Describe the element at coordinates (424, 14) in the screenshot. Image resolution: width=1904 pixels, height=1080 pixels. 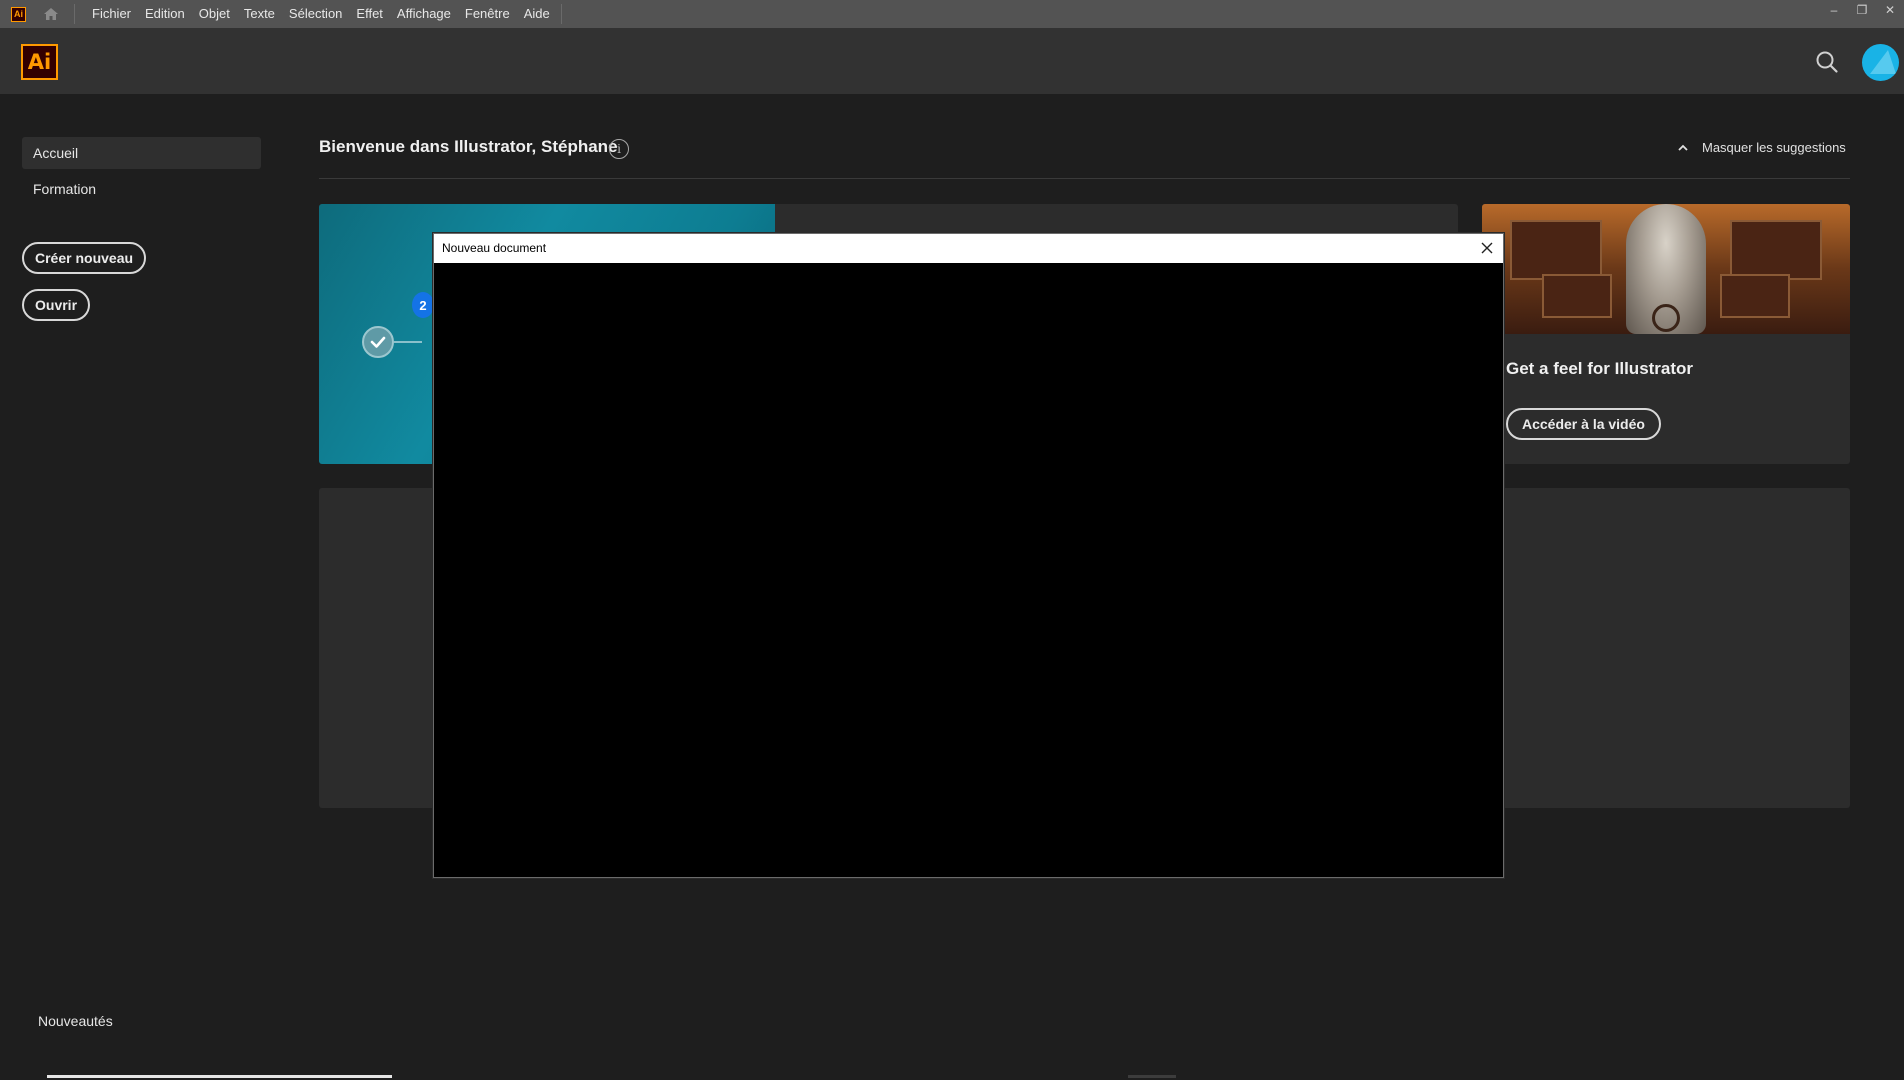
I see `menu-affichage: Affichage` at that location.